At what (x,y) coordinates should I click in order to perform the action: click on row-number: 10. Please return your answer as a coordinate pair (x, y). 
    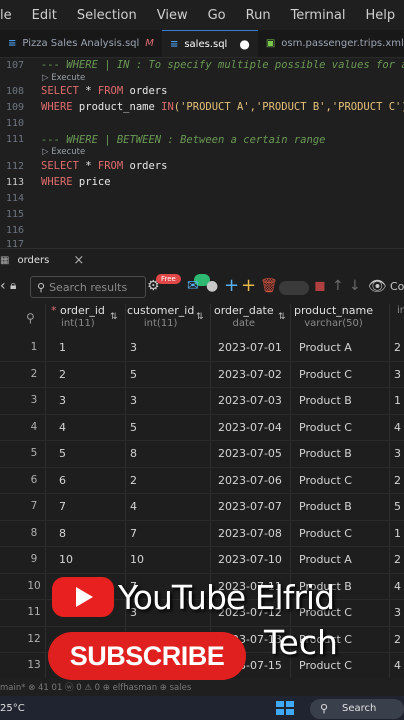
    Looking at the image, I should click on (34, 586).